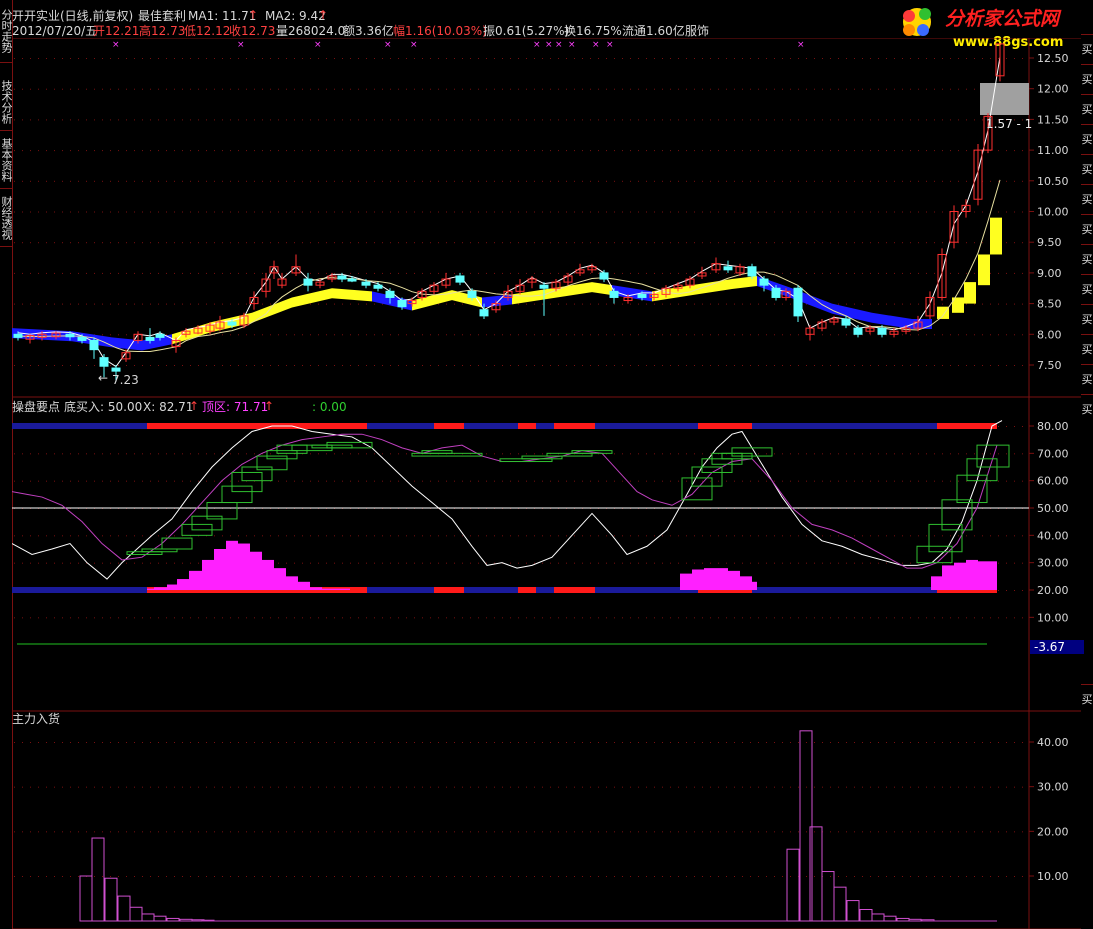  I want to click on trend-ribbon, so click(712, 287).